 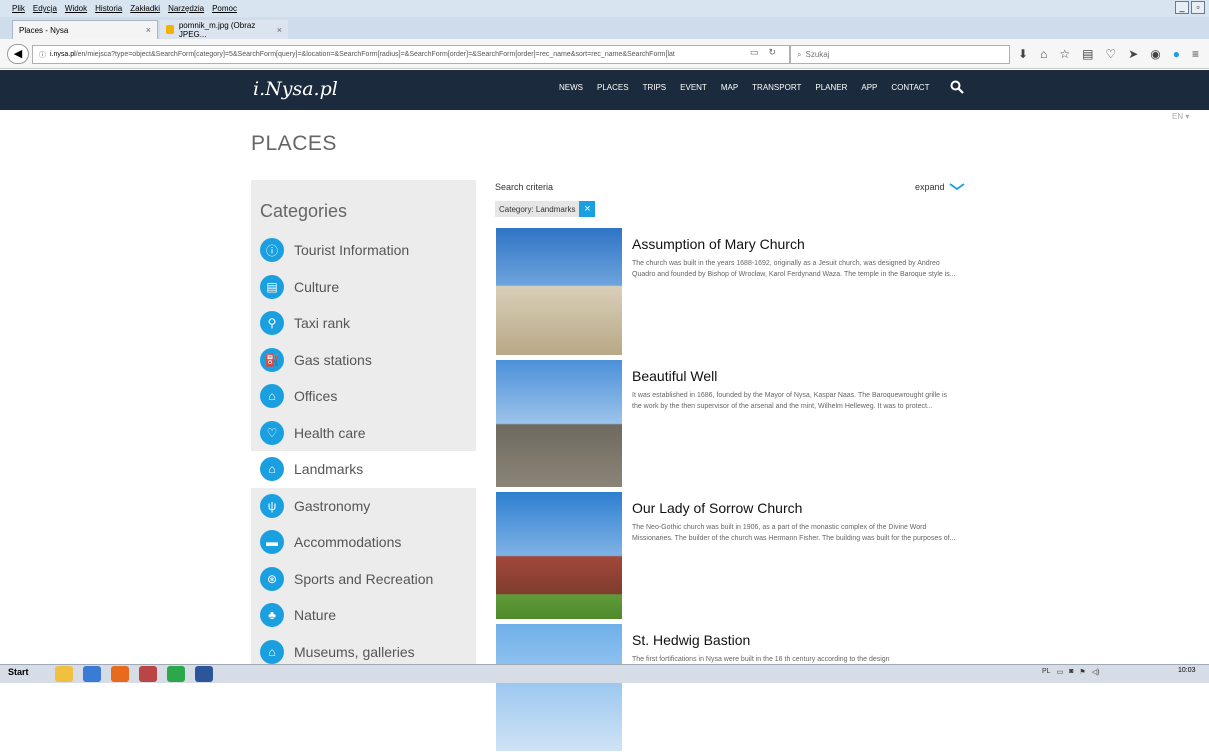 I want to click on chevron-down-icon, so click(x=957, y=187).